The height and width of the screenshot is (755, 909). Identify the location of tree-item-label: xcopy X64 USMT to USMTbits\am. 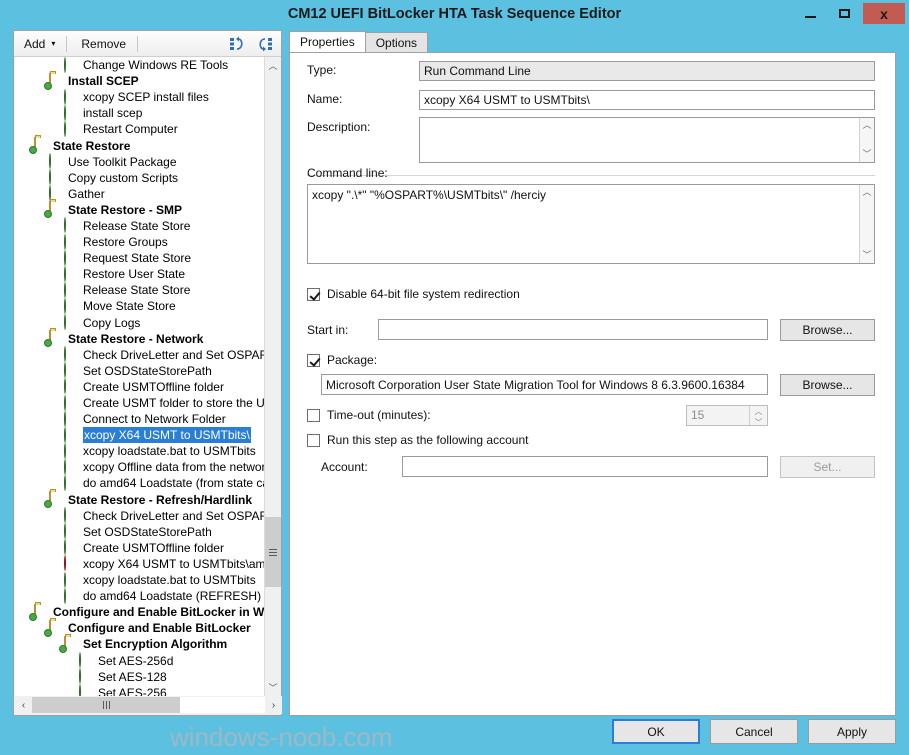
(174, 563).